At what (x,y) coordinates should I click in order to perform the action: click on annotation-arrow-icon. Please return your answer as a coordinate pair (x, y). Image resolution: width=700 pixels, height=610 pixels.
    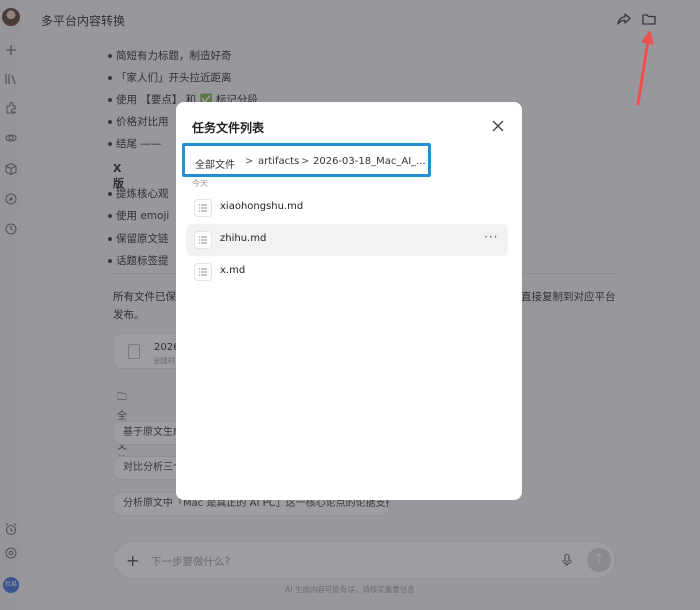
    Looking at the image, I should click on (645, 68).